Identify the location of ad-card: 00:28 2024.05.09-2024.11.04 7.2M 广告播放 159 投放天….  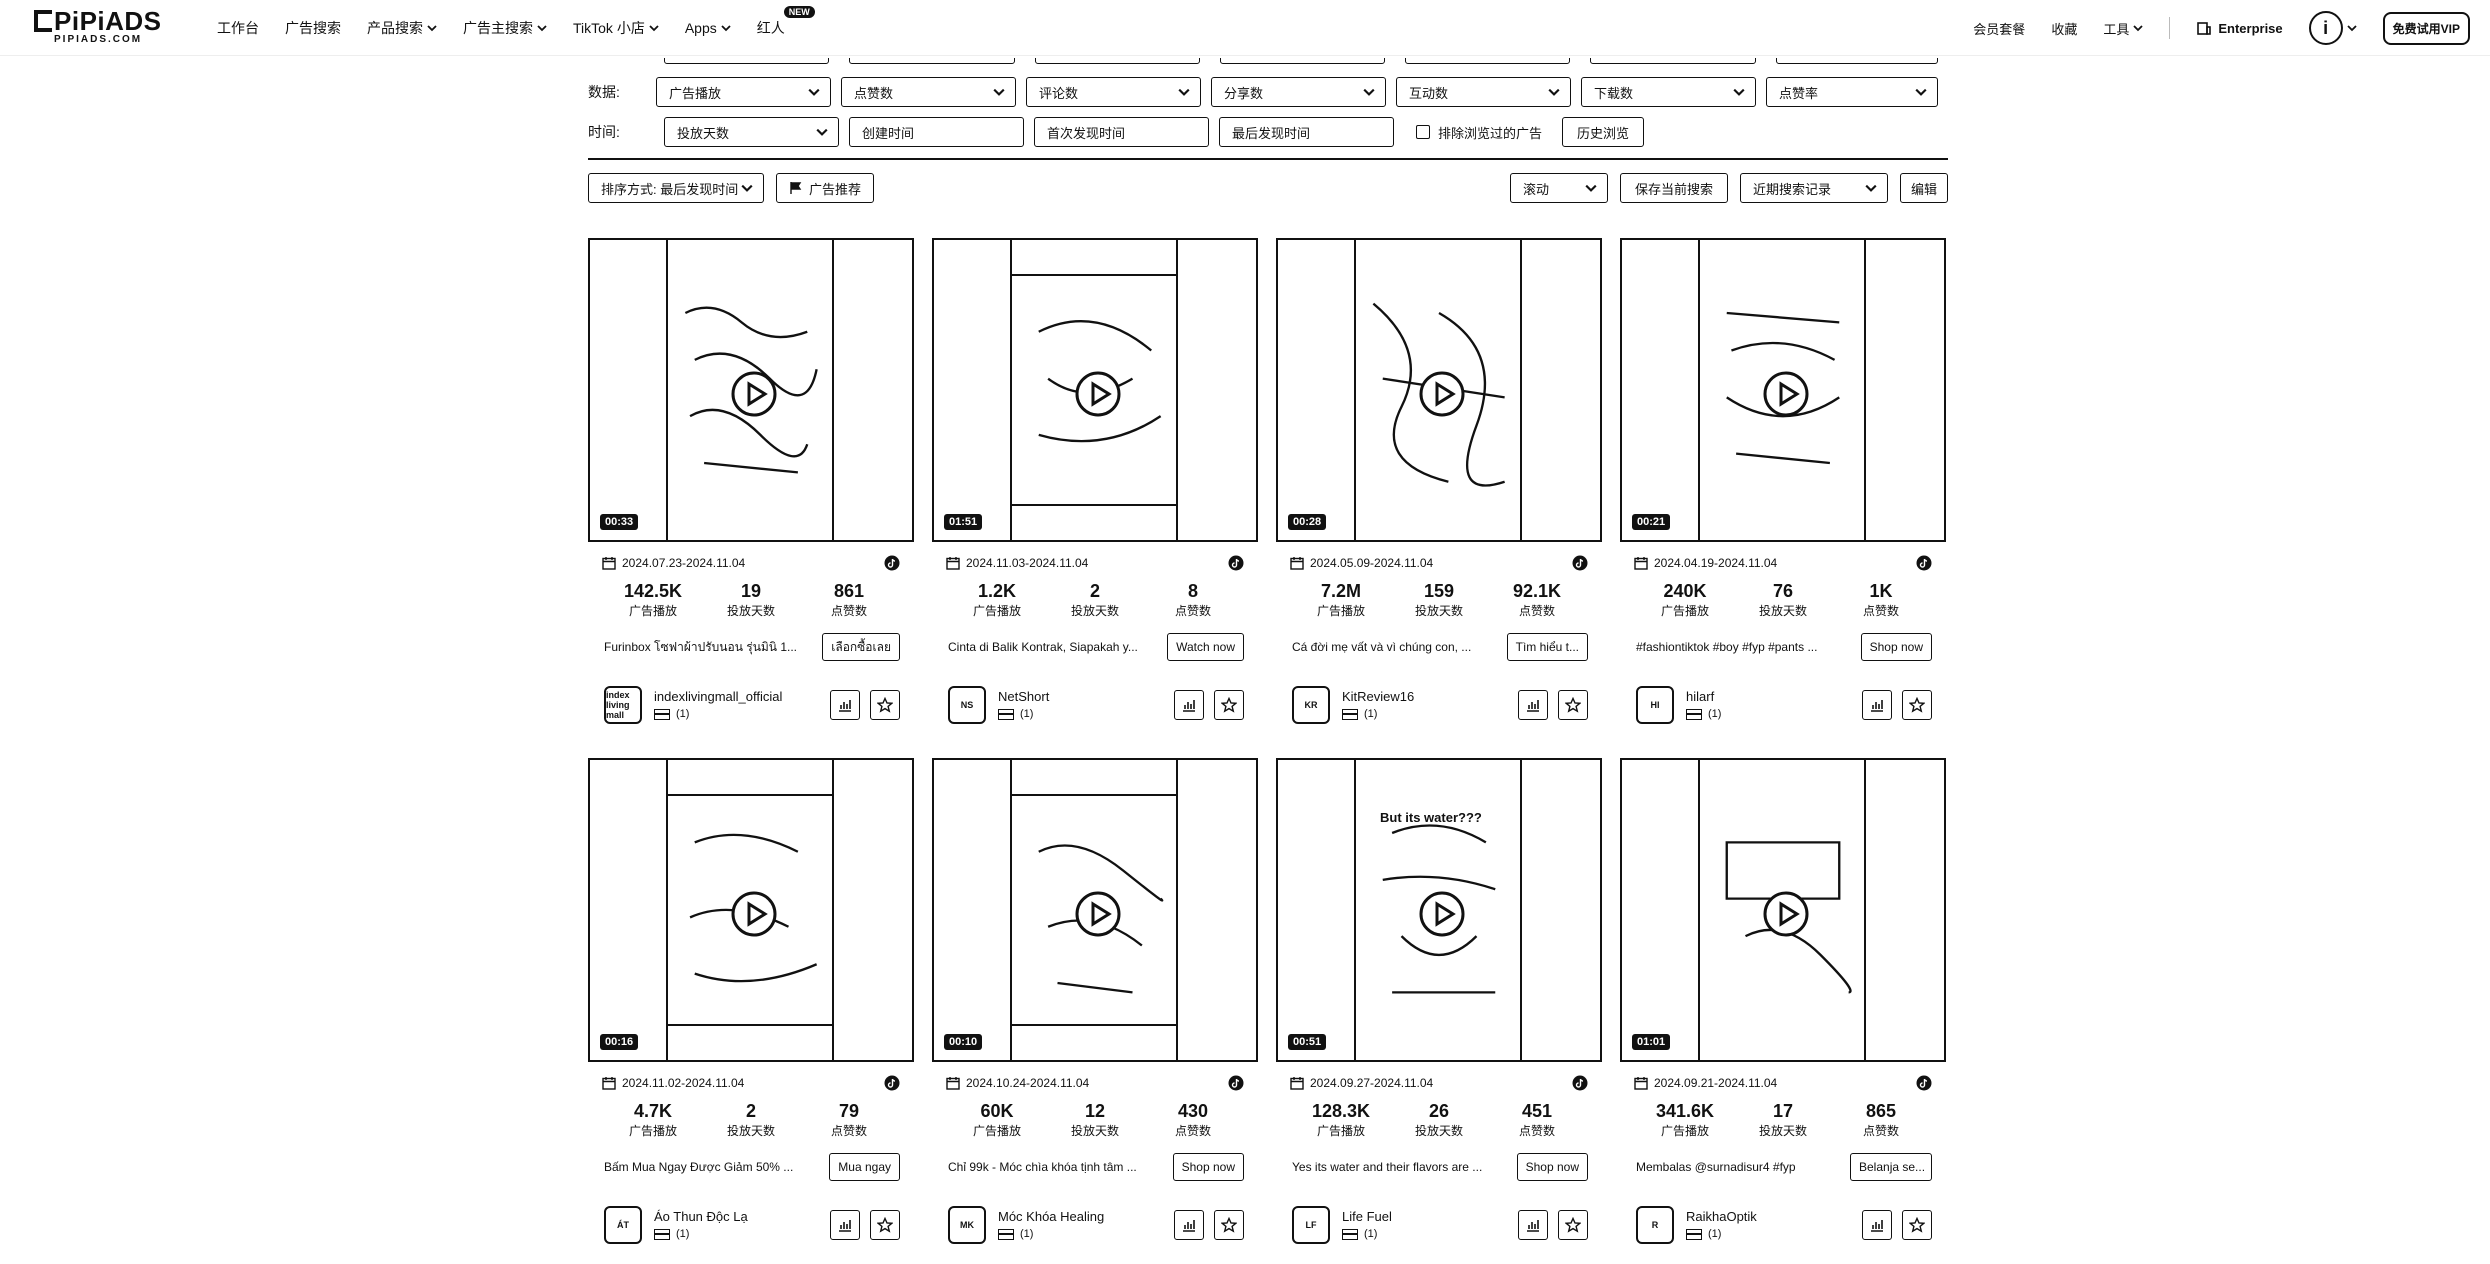
(1439, 491).